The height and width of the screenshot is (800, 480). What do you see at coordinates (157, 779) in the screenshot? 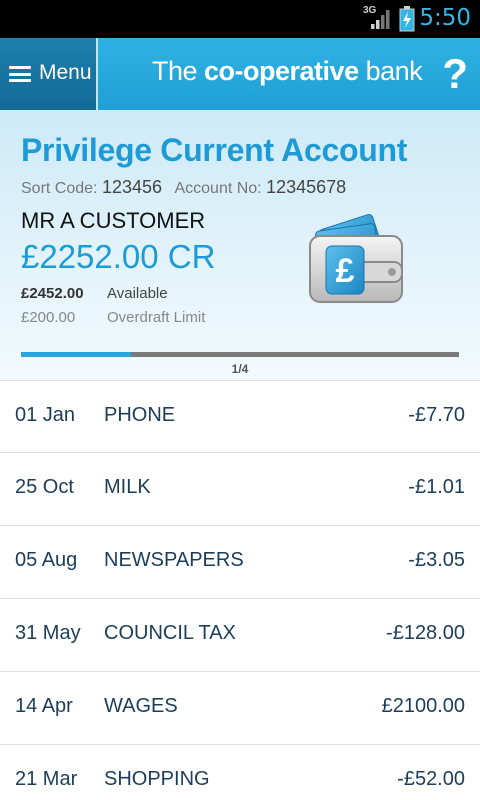
I see `transaction-description: SHOPPING` at bounding box center [157, 779].